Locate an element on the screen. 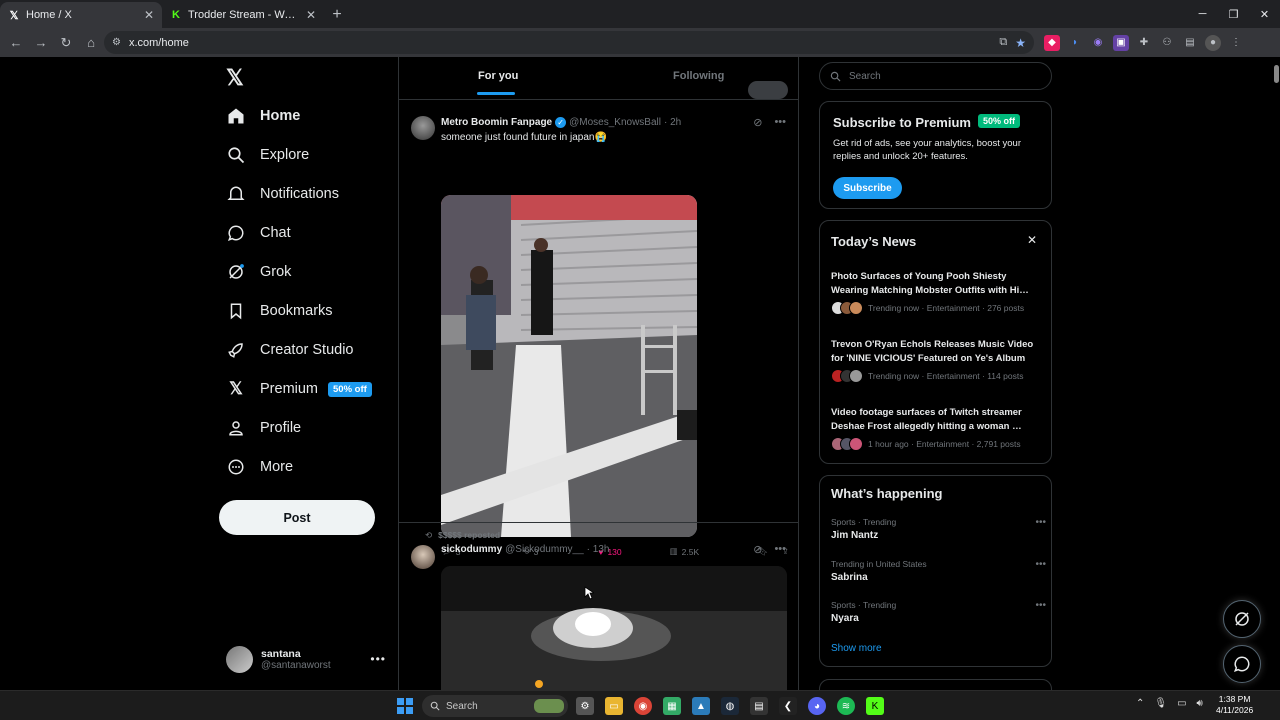  tweet-handle: @Moses_KnowsBall is located at coordinates (615, 122).